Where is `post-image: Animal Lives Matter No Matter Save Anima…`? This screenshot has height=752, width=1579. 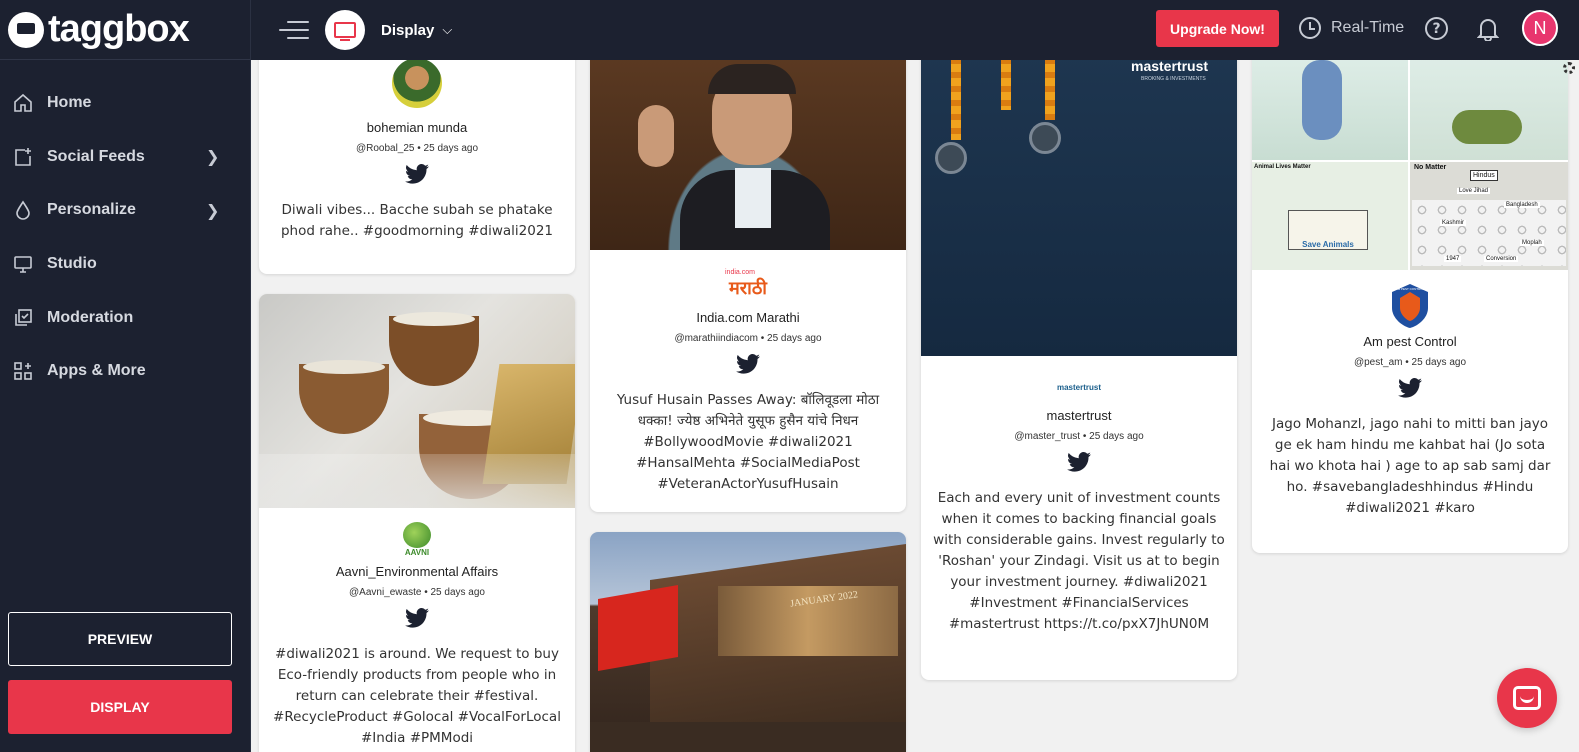
post-image: Animal Lives Matter No Matter Save Anima… is located at coordinates (1410, 165).